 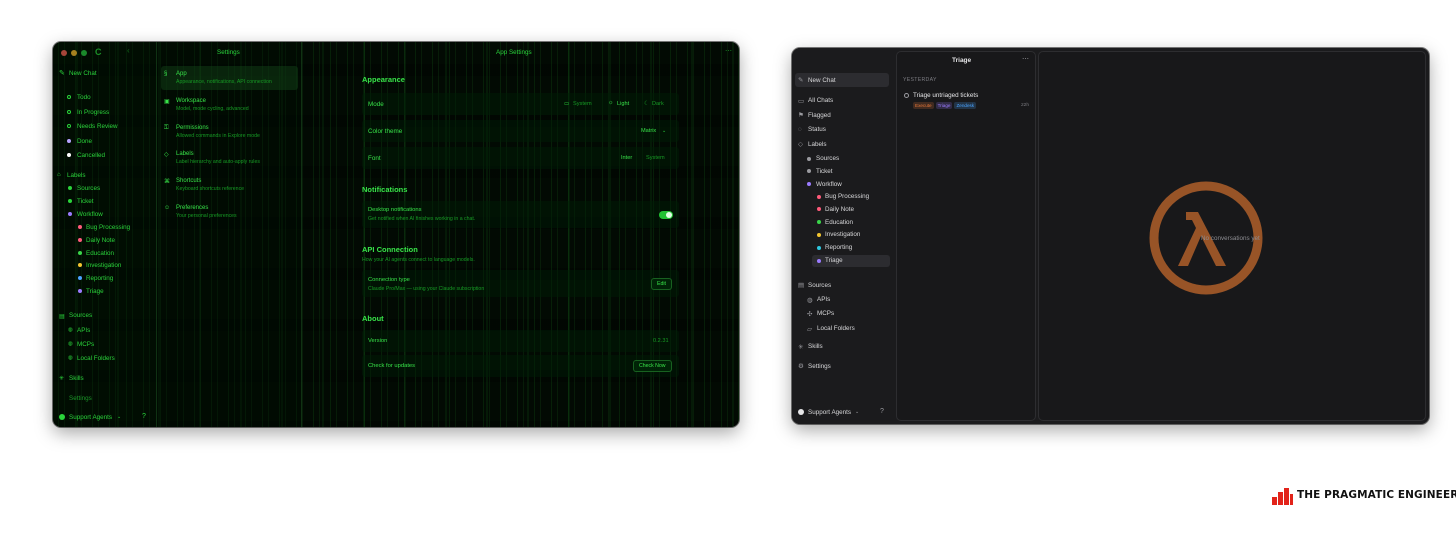 What do you see at coordinates (658, 104) in the screenshot?
I see `mode-dark-option: Dark` at bounding box center [658, 104].